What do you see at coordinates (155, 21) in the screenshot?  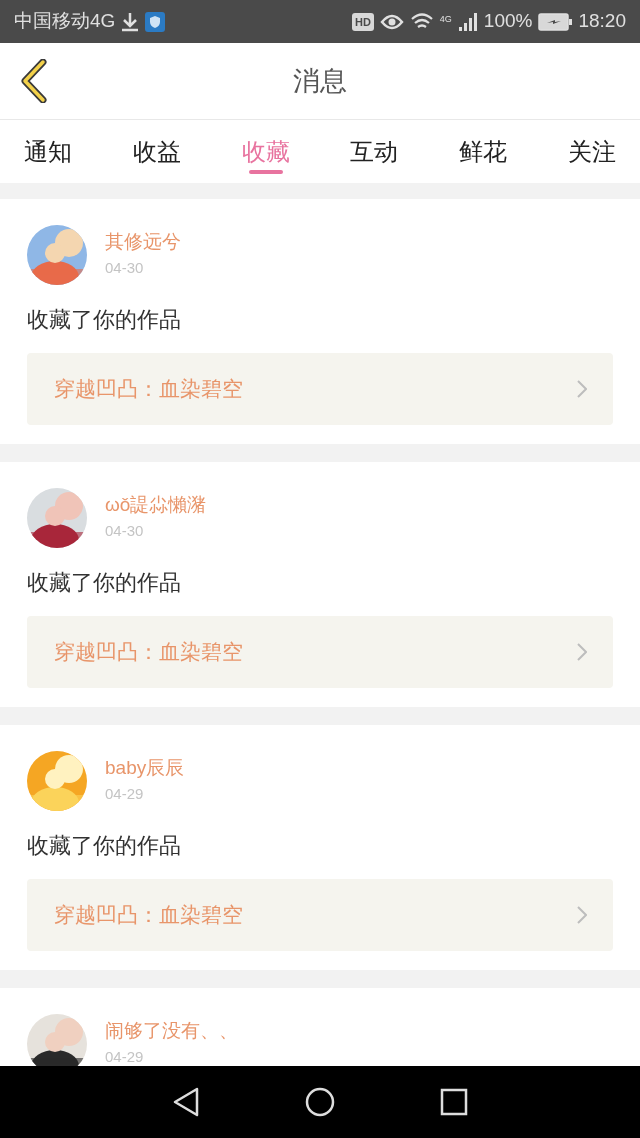 I see `shield-icon` at bounding box center [155, 21].